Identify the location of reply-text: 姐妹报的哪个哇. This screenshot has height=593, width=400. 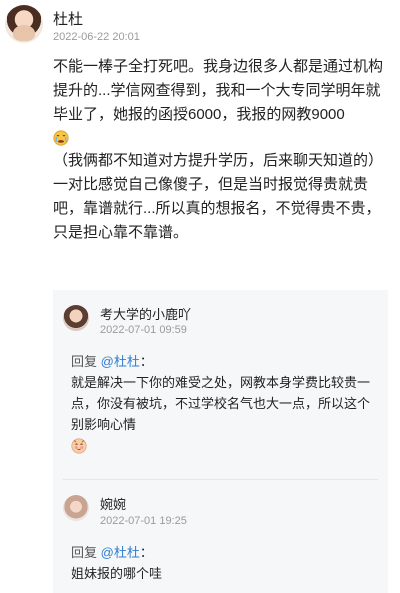
(117, 573).